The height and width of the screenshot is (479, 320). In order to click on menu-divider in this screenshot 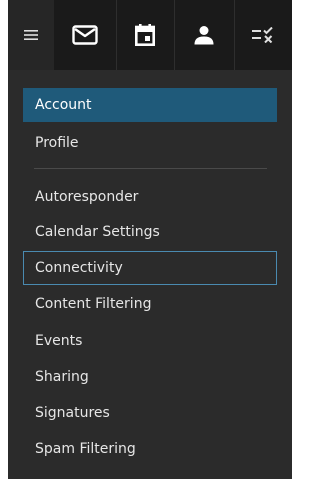, I will do `click(150, 168)`.